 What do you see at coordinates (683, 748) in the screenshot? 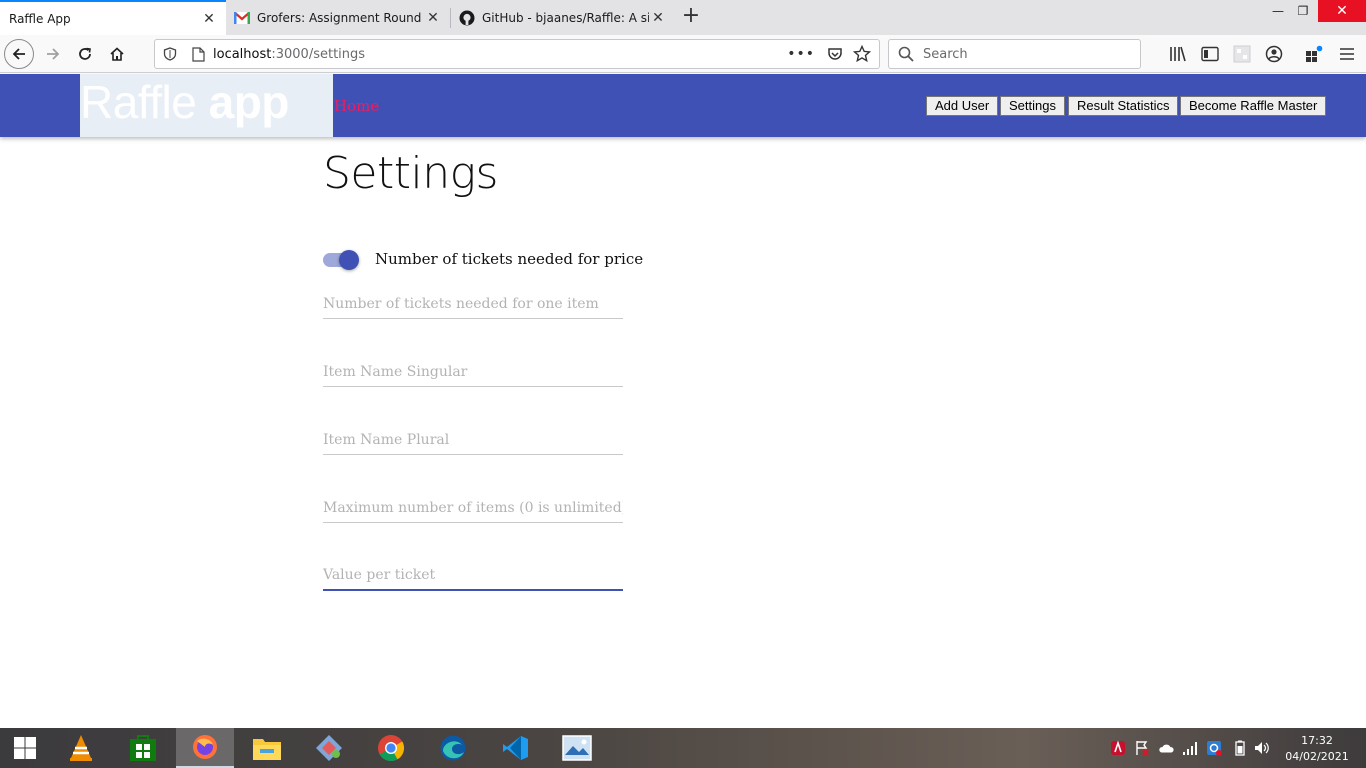
I see `windows-taskbar: 17:32 04/02/2021` at bounding box center [683, 748].